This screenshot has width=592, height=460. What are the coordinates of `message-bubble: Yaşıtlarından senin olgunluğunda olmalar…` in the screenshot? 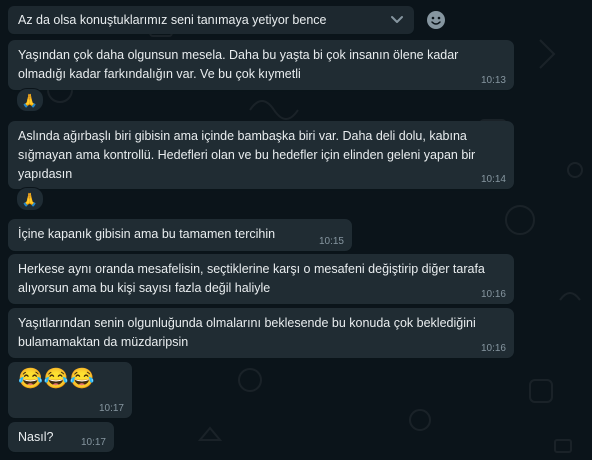 It's located at (261, 333).